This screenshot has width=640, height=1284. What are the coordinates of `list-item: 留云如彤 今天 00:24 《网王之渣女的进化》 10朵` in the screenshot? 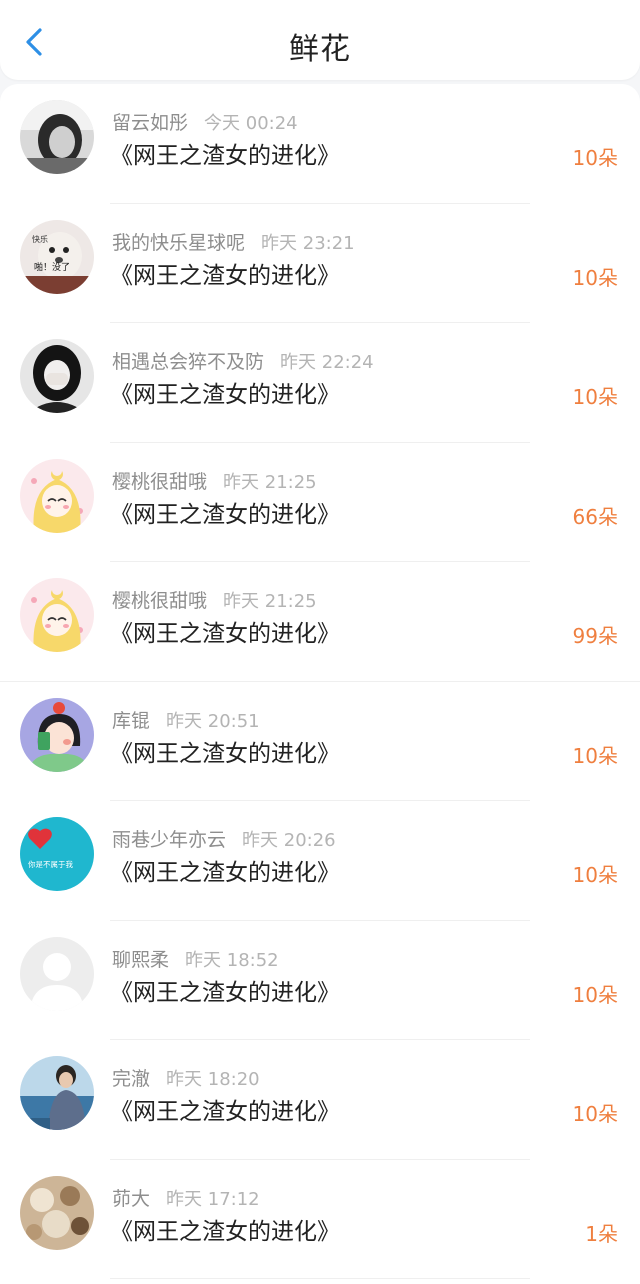 It's located at (320, 144).